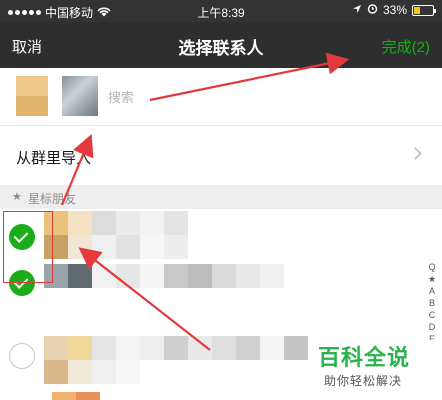 This screenshot has height=400, width=442. Describe the element at coordinates (406, 46) in the screenshot. I see `done-button: 完成(2)` at that location.